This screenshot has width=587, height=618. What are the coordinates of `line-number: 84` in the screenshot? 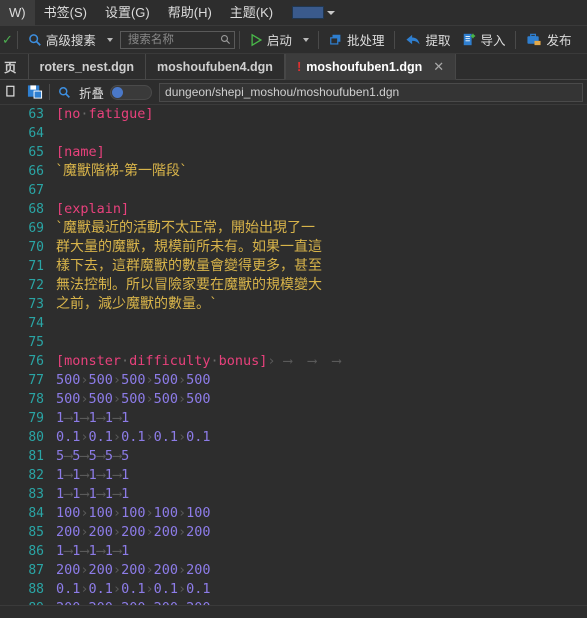 It's located at (36, 513).